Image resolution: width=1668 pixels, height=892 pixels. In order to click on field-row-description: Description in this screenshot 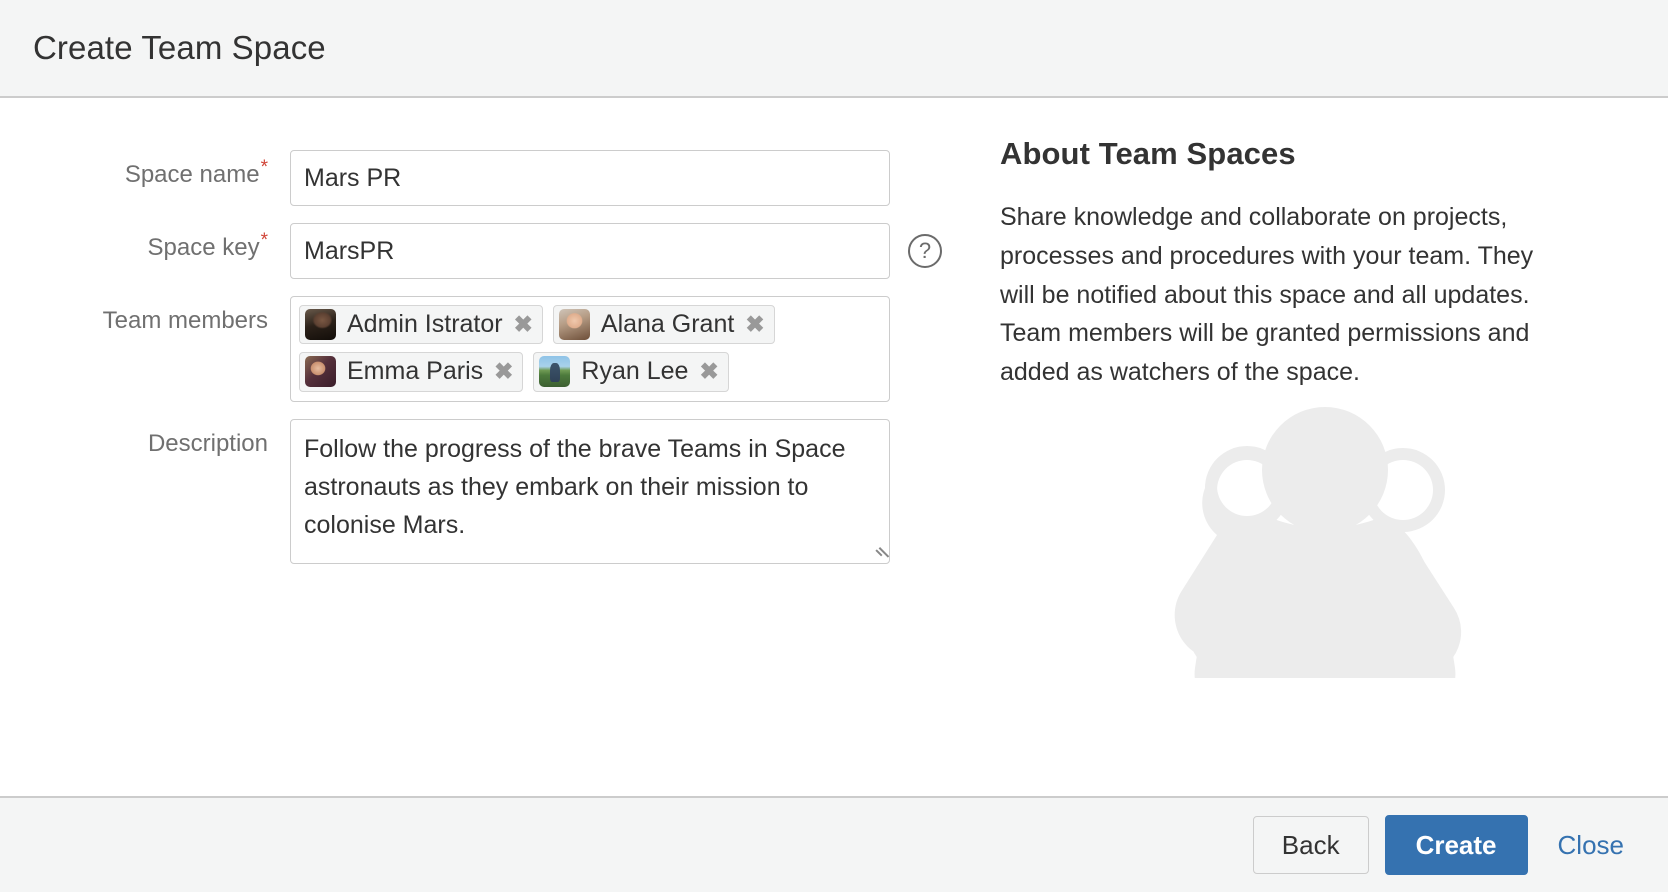, I will do `click(500, 491)`.